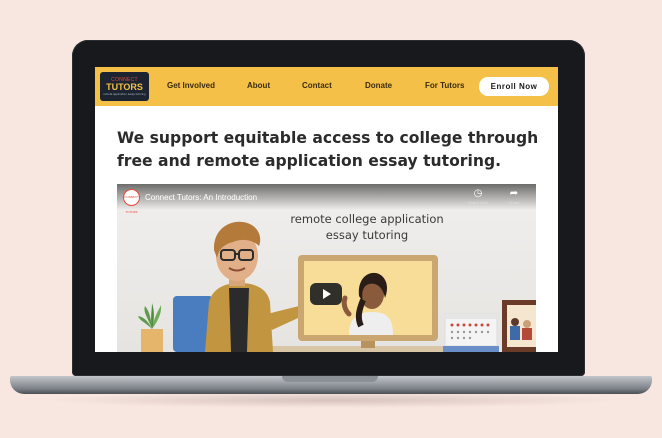  Describe the element at coordinates (317, 85) in the screenshot. I see `nav-contact: Contact` at that location.